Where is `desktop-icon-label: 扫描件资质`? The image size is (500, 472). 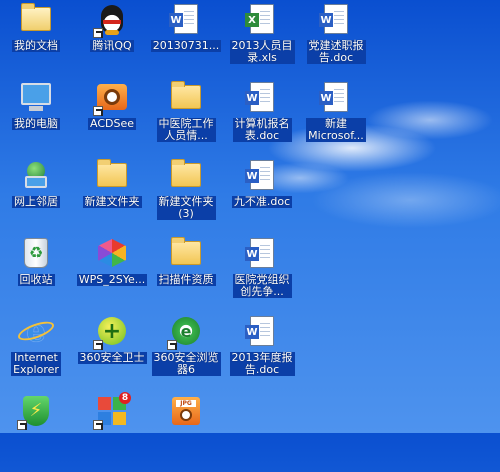
desktop-icon-label: 扫描件资质 is located at coordinates (186, 279).